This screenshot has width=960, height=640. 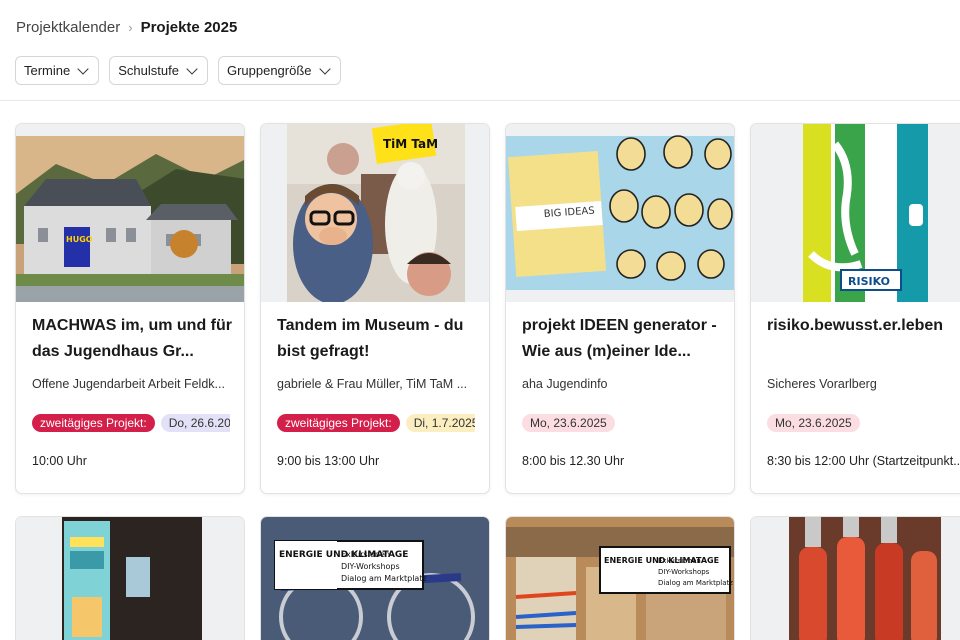 I want to click on project-tags: zweitägiges Projekt: Do, 26.6.2025, so click(x=131, y=424).